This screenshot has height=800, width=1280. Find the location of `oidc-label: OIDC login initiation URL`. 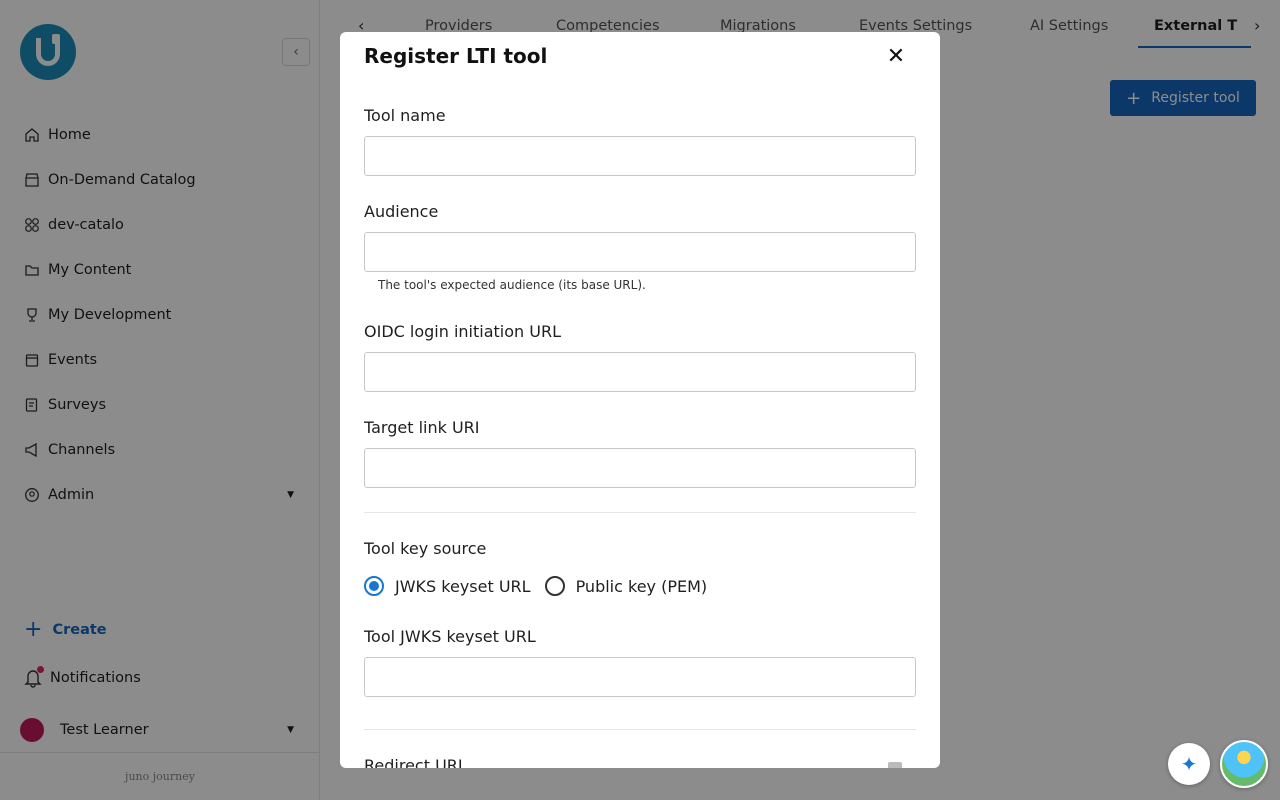

oidc-label: OIDC login initiation URL is located at coordinates (462, 331).